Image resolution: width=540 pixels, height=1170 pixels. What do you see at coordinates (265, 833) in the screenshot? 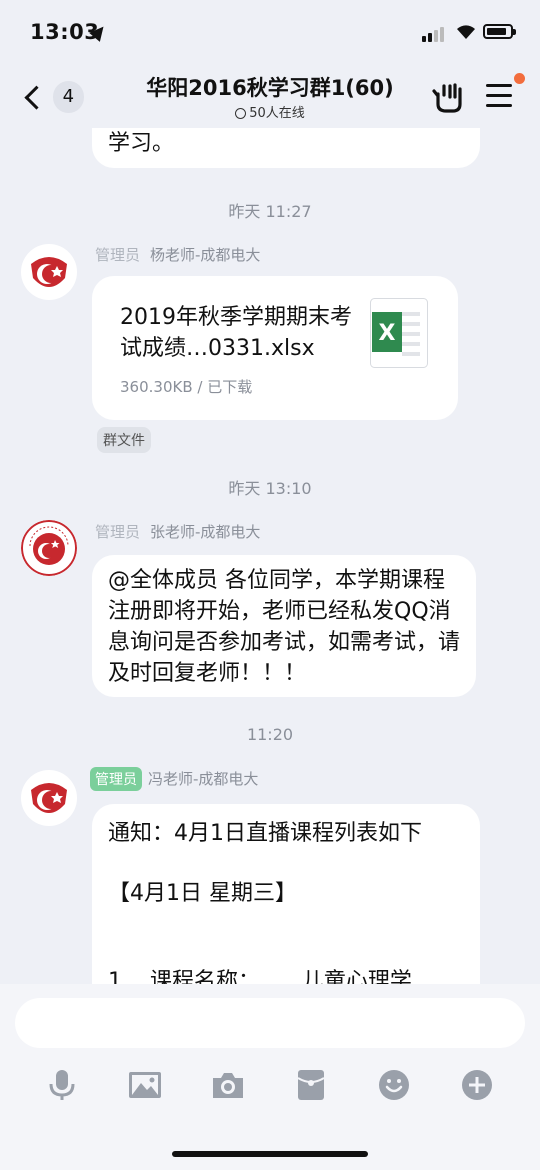
I see `message-line: 通知：4月1日直播课程列表如下` at bounding box center [265, 833].